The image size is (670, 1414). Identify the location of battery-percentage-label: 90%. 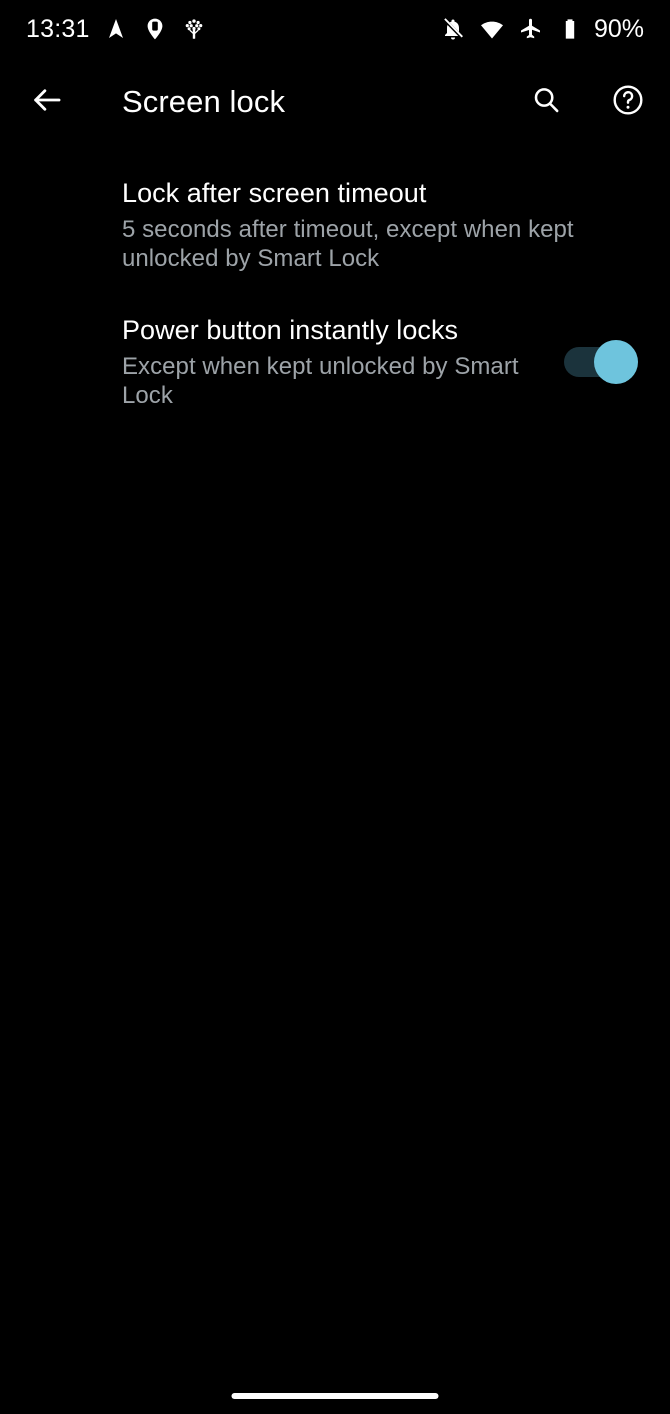
(618, 28).